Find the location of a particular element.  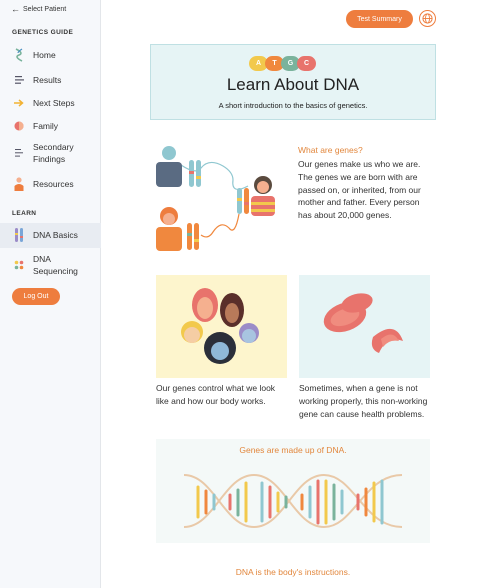

logout-button: Log Out is located at coordinates (36, 296).